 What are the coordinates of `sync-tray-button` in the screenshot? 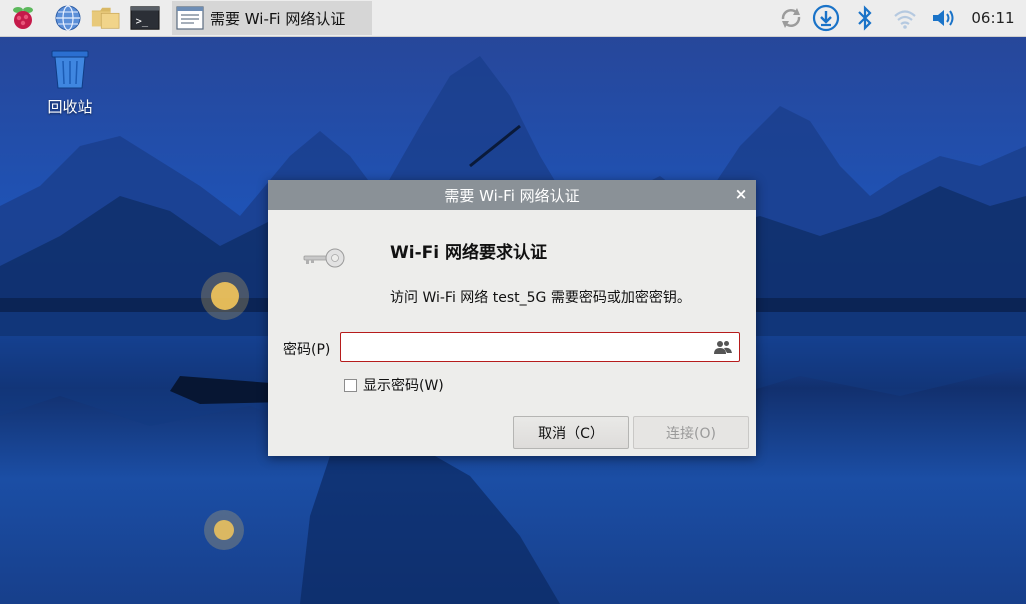 It's located at (791, 18).